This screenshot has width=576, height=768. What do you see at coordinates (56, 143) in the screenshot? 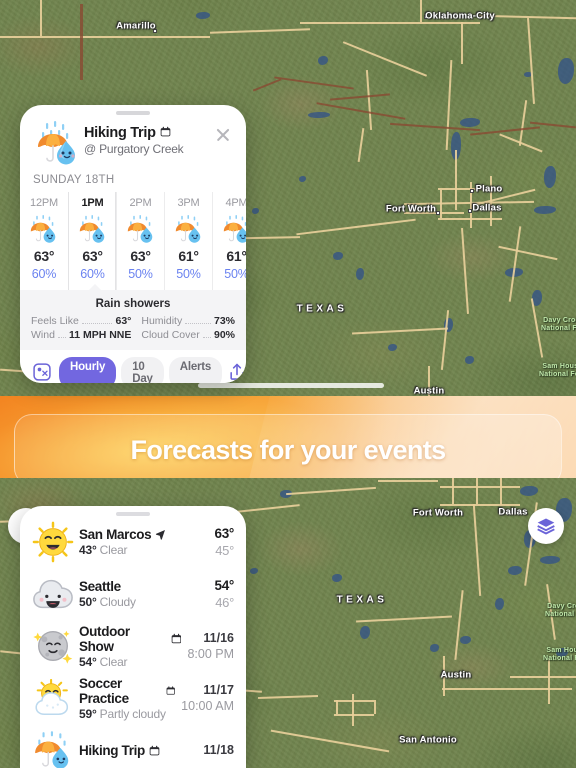
I see `umbrella-rain-droplet-icon` at bounding box center [56, 143].